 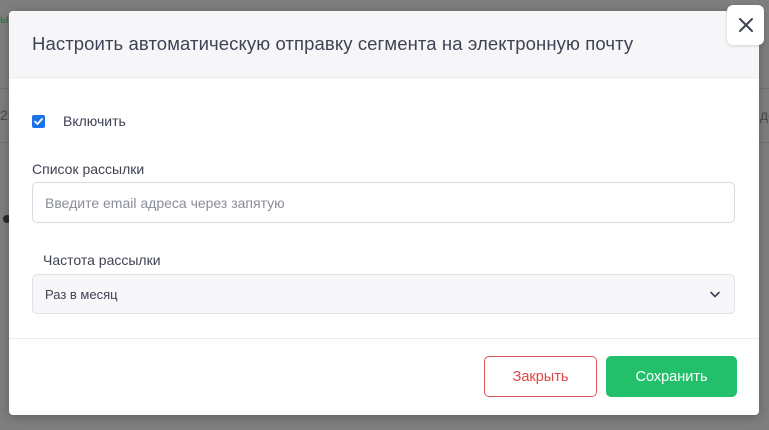 I want to click on frequency-selected-value: Раз в месяц, so click(x=81, y=294).